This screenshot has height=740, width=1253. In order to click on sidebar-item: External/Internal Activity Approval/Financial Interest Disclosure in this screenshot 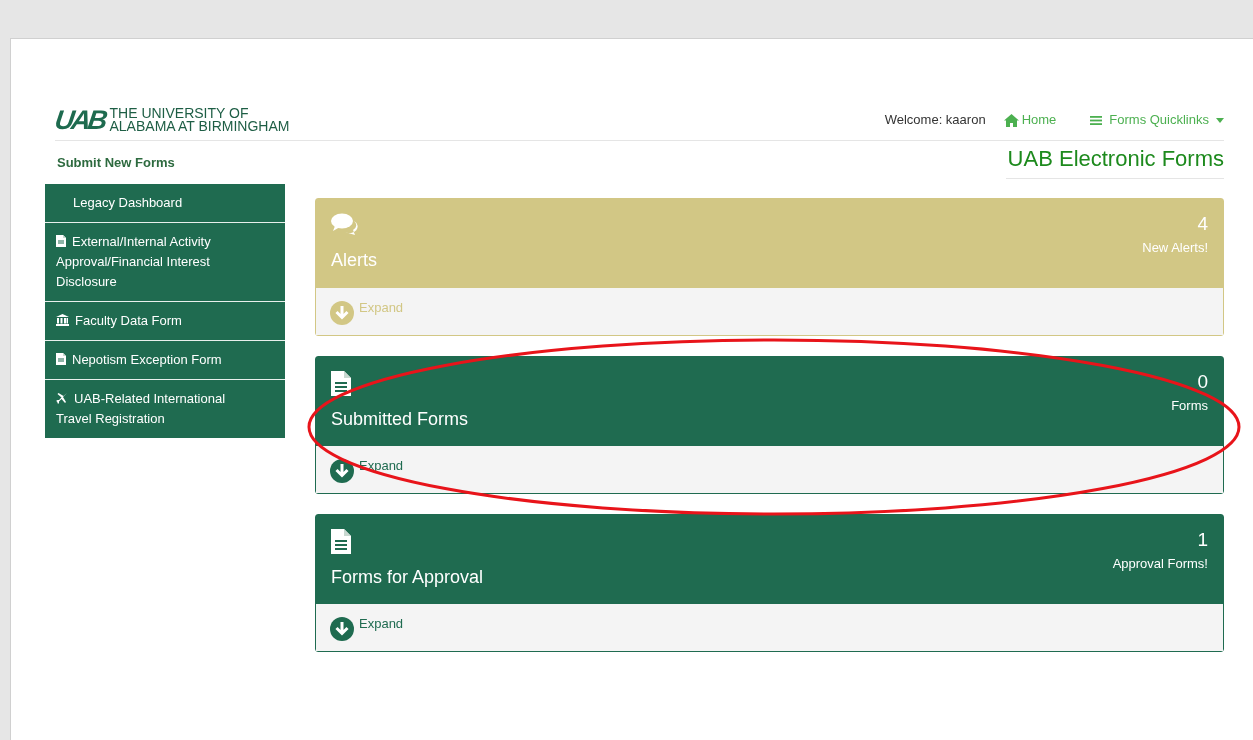, I will do `click(165, 261)`.